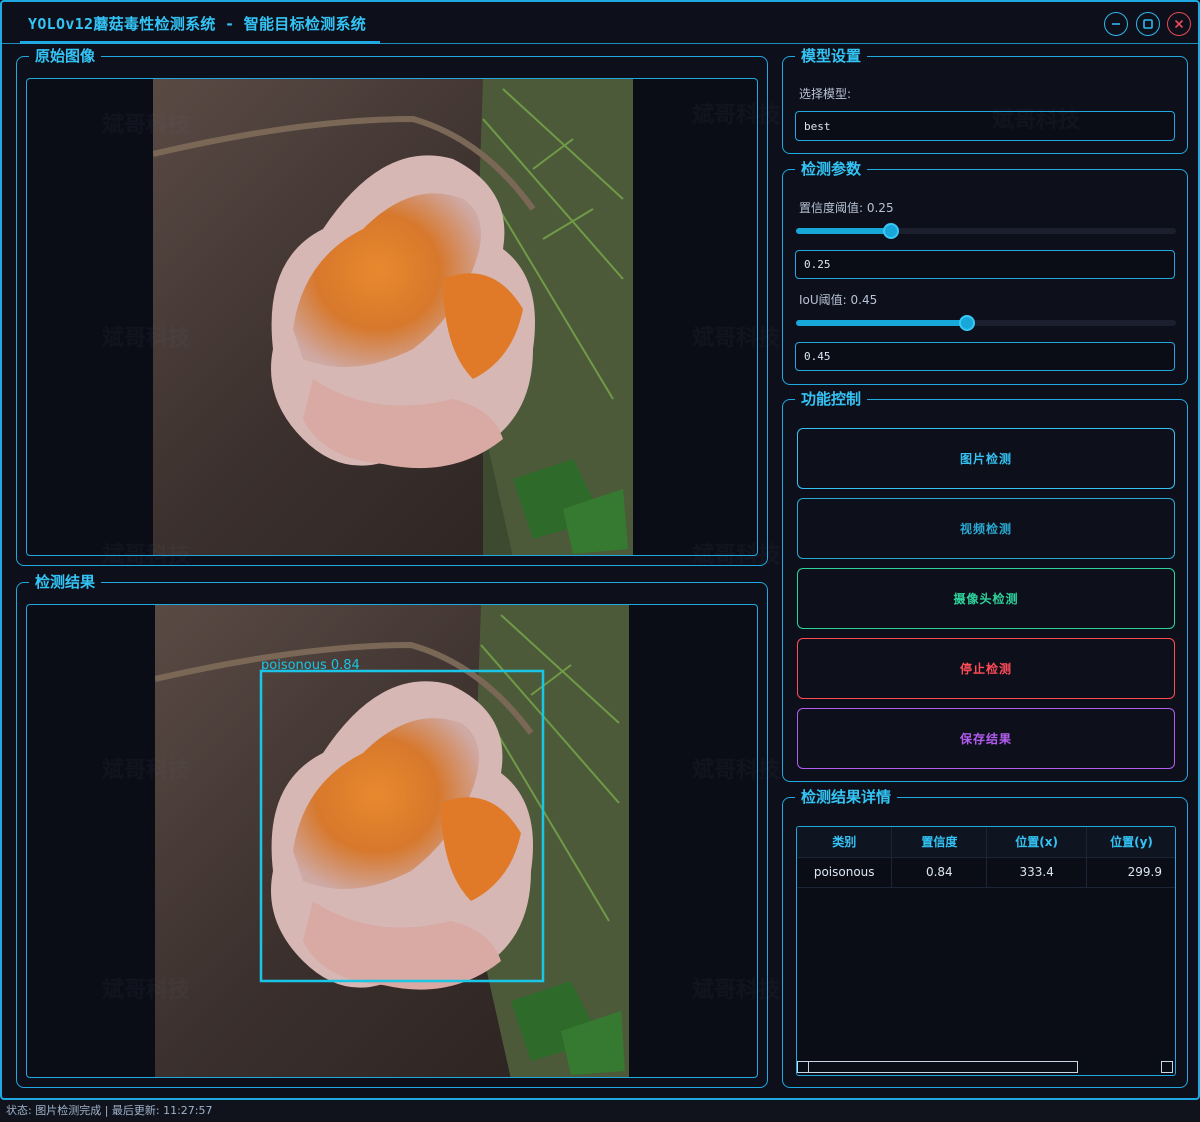  Describe the element at coordinates (817, 126) in the screenshot. I see `model-select-value: best` at that location.